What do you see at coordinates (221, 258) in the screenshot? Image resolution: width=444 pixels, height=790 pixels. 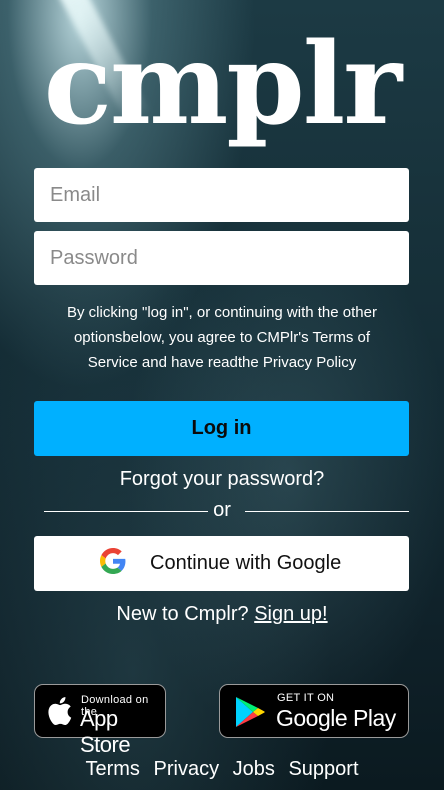 I see `password-field` at bounding box center [221, 258].